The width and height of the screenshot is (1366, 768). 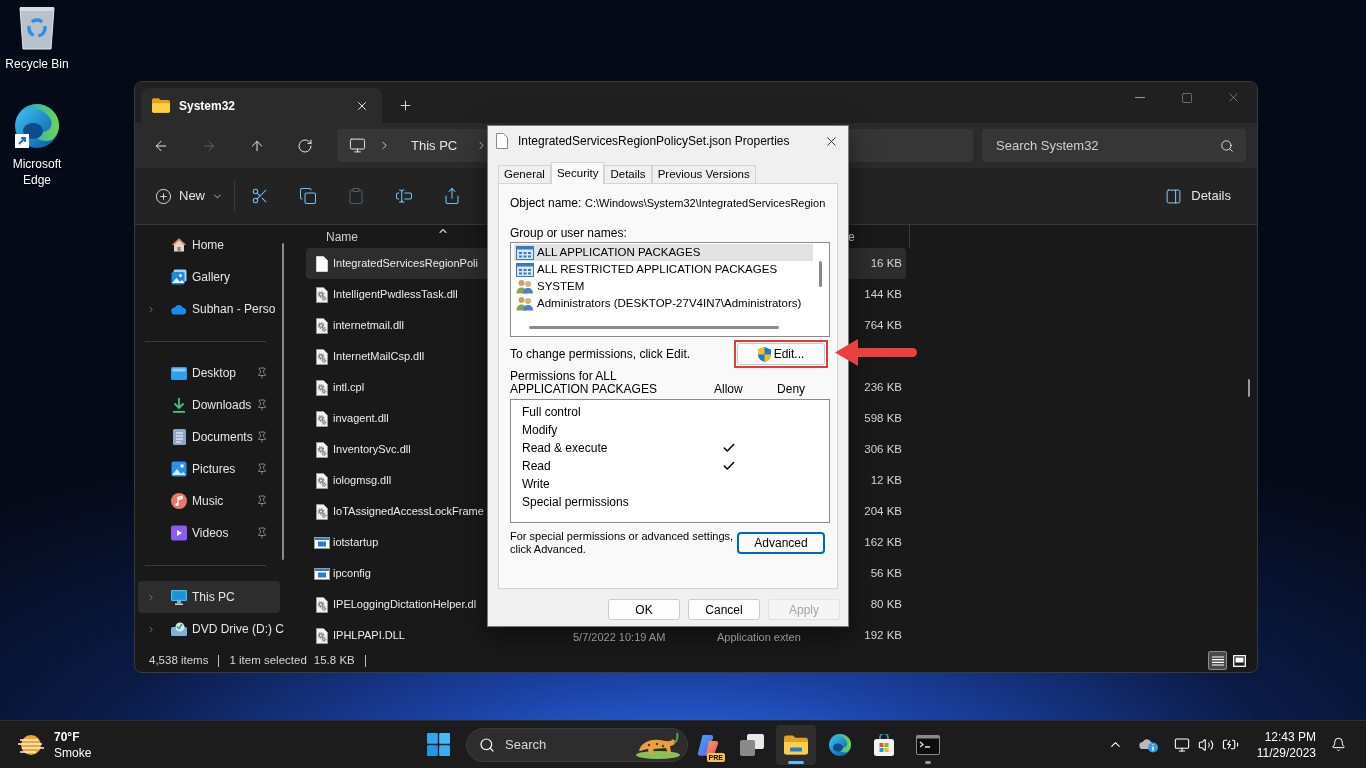 I want to click on file-size: 236 KB, so click(x=883, y=387).